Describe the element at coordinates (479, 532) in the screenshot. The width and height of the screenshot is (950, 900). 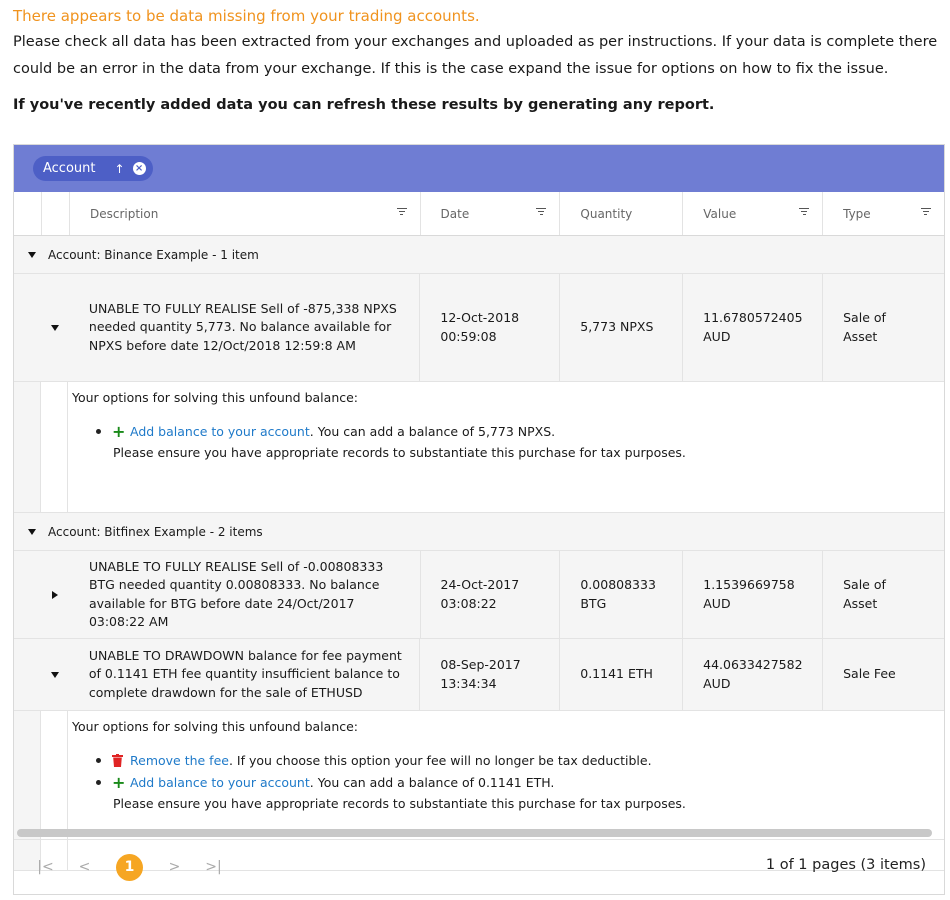
I see `group-row-bitfinex: Account: Bitfinex Example - 2 items` at that location.